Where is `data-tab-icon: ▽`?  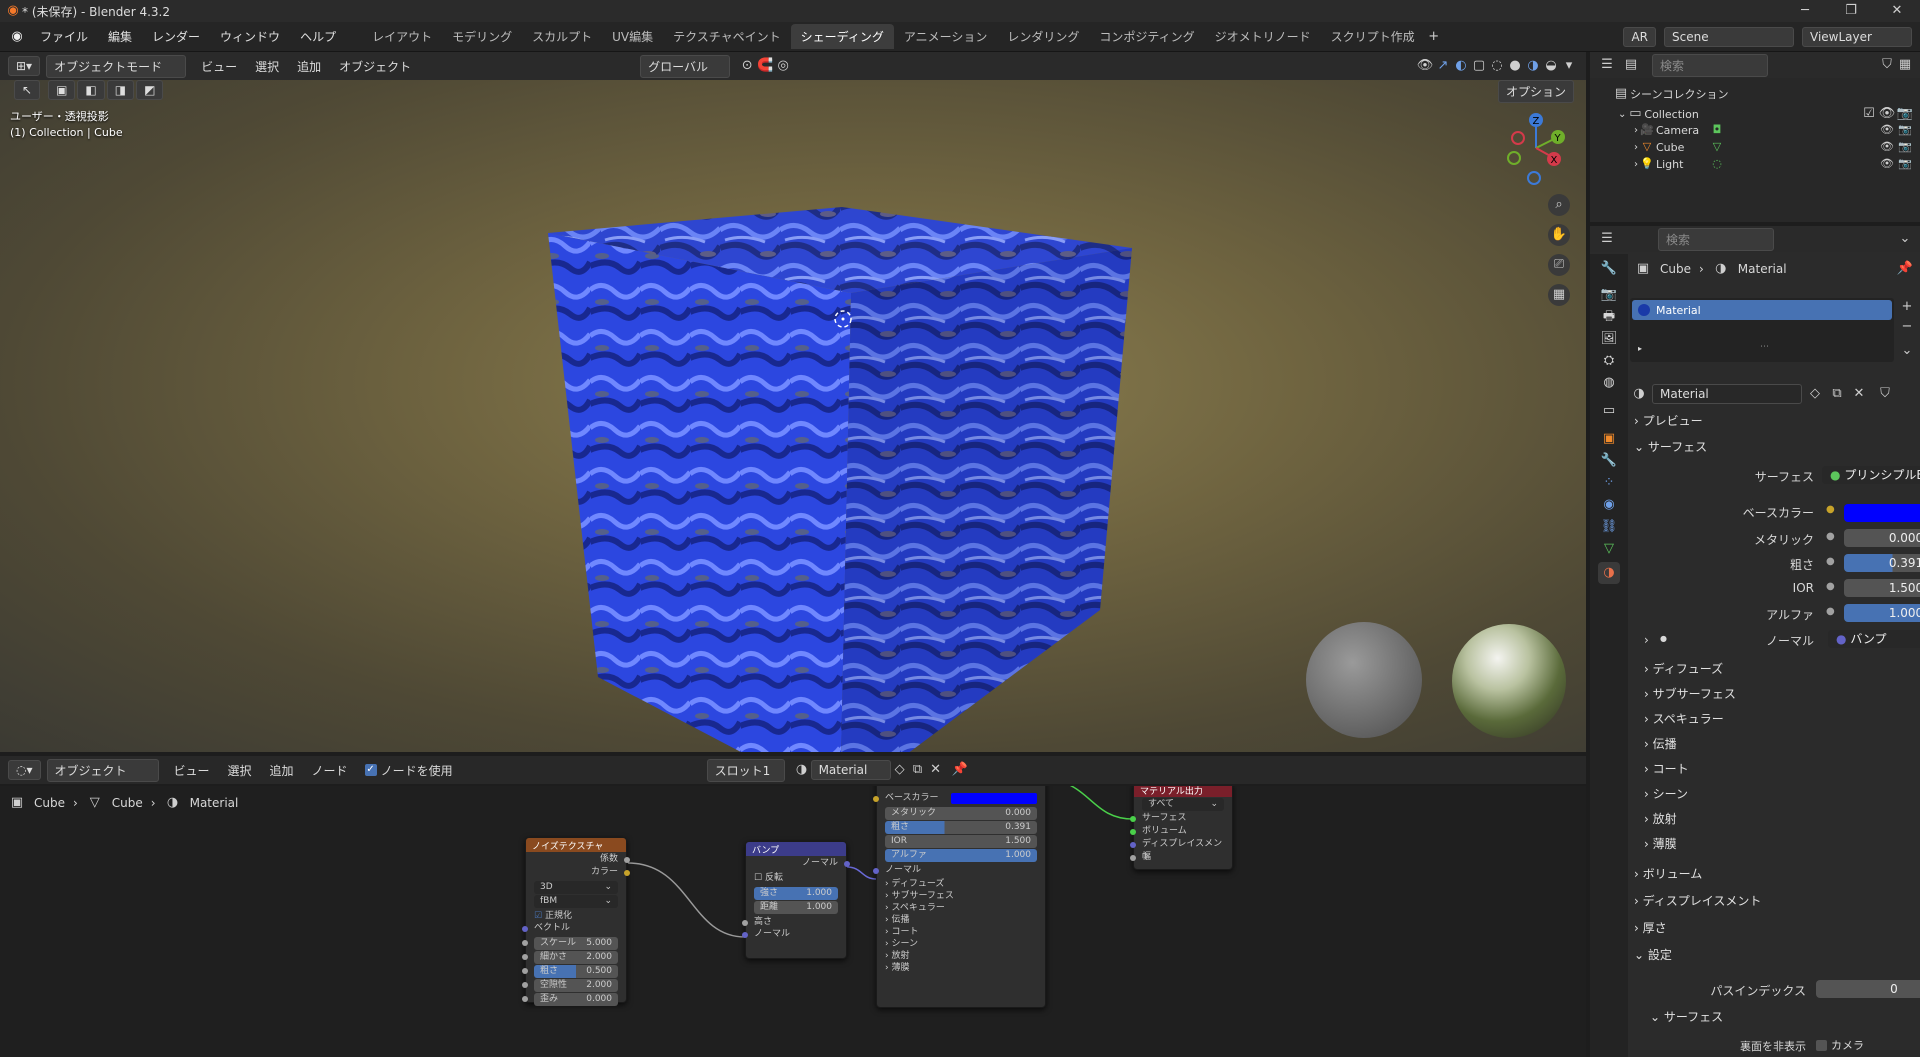
data-tab-icon: ▽ is located at coordinates (1609, 549).